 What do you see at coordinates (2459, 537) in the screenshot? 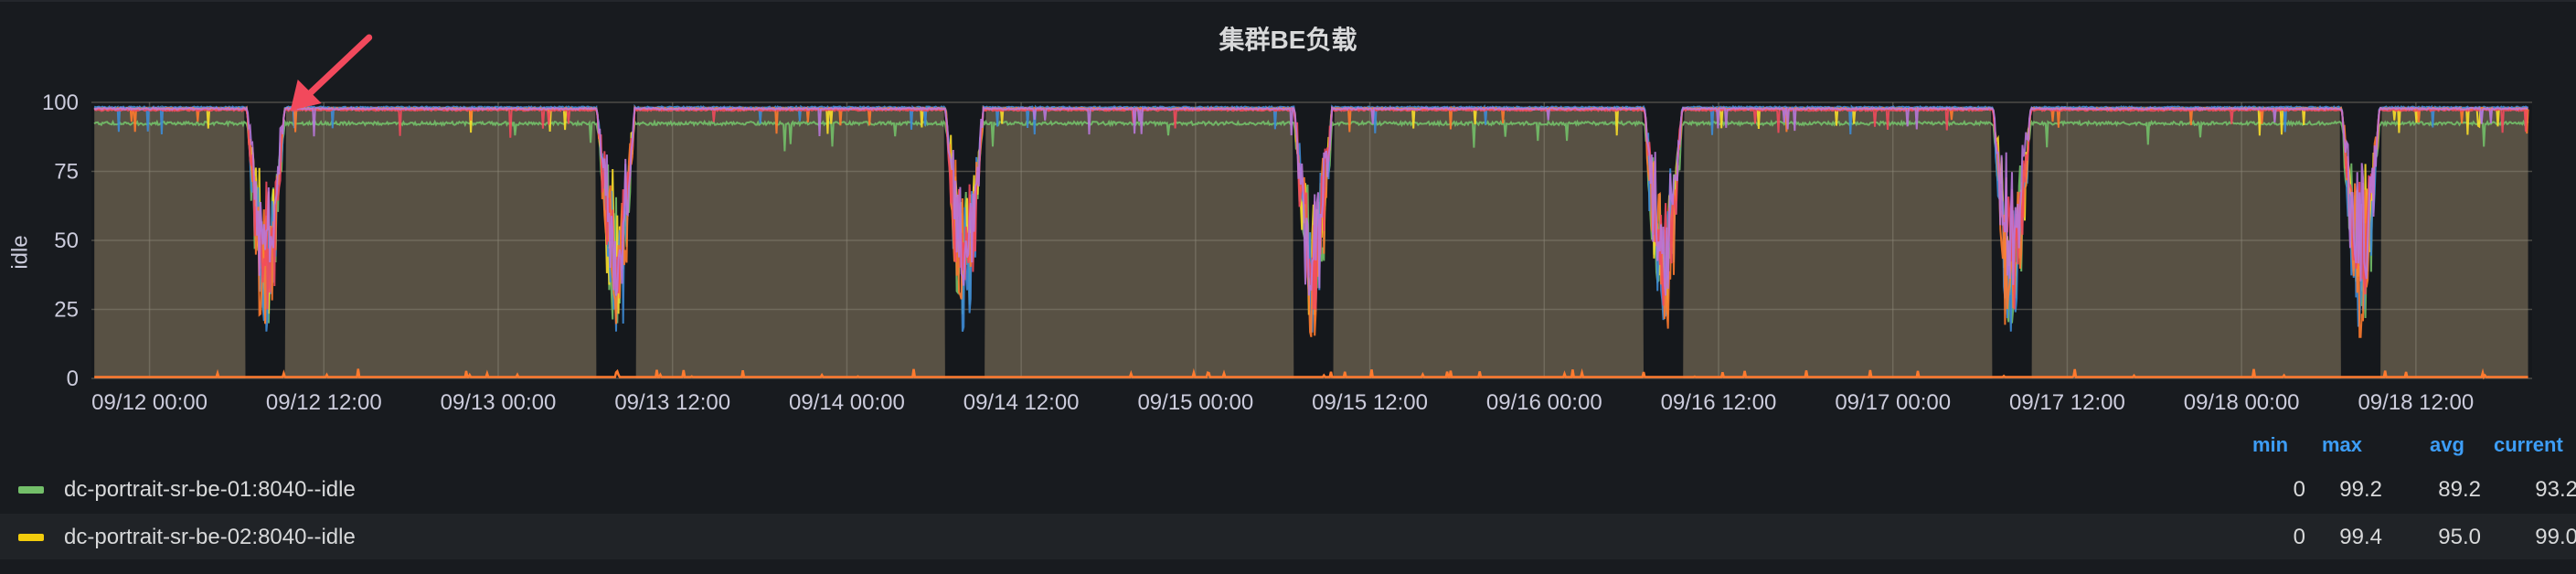
I see `stat-avg: 95.0` at bounding box center [2459, 537].